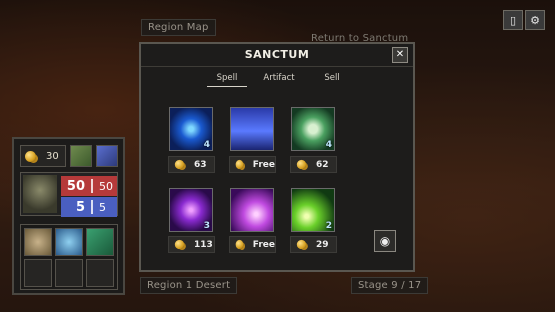 The image size is (555, 312). What do you see at coordinates (322, 164) in the screenshot?
I see `price-value: 62` at bounding box center [322, 164].